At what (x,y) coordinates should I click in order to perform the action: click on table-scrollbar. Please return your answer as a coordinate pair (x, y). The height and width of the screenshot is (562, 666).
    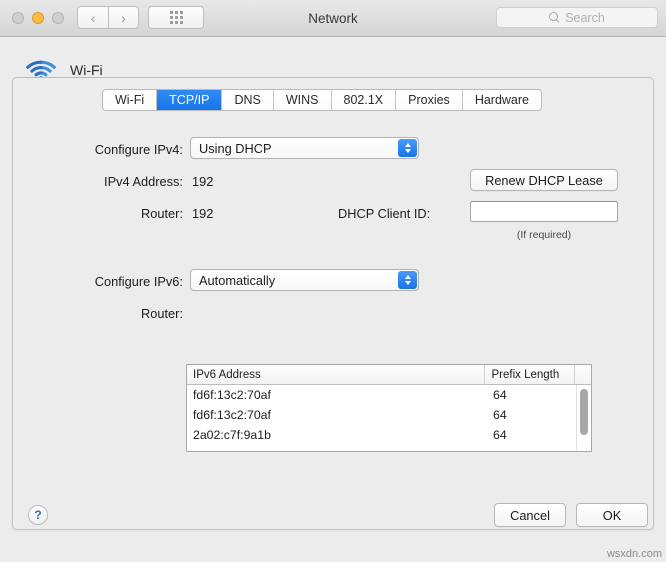
    Looking at the image, I should click on (583, 418).